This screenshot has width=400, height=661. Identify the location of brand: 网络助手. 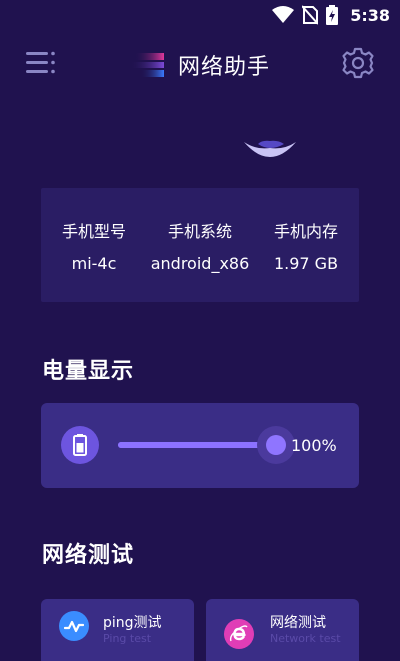
(200, 65).